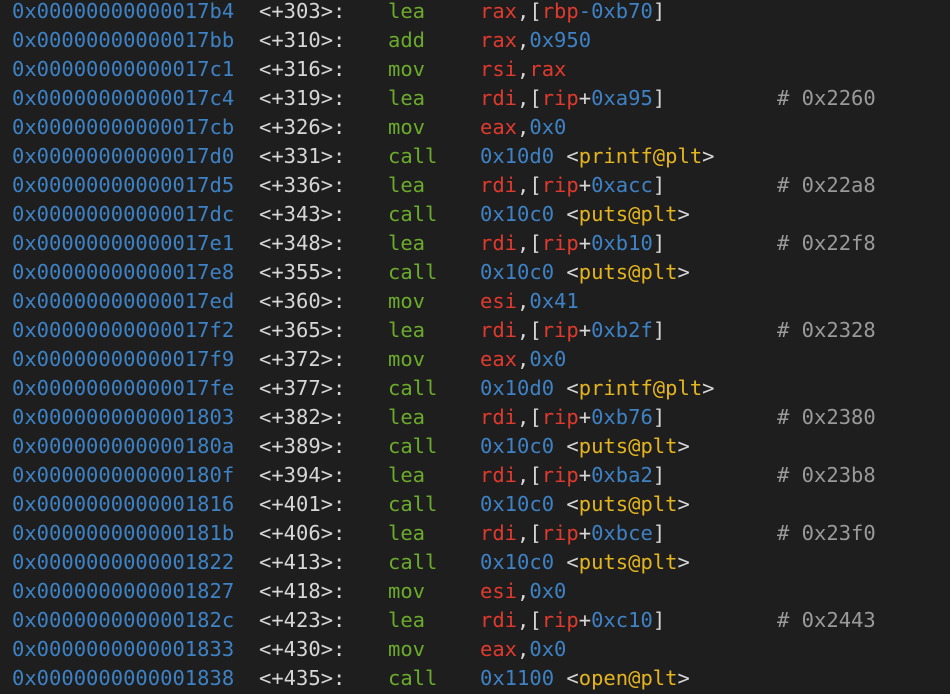 The width and height of the screenshot is (950, 694). Describe the element at coordinates (622, 185) in the screenshot. I see `number-token: 0xacc` at that location.